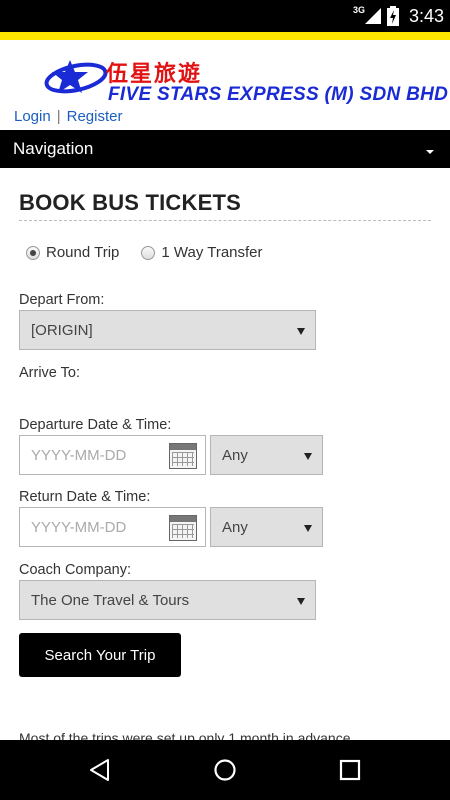 This screenshot has width=450, height=800. I want to click on trip-type-group: Round Trip 1 Way Transfer, so click(155, 252).